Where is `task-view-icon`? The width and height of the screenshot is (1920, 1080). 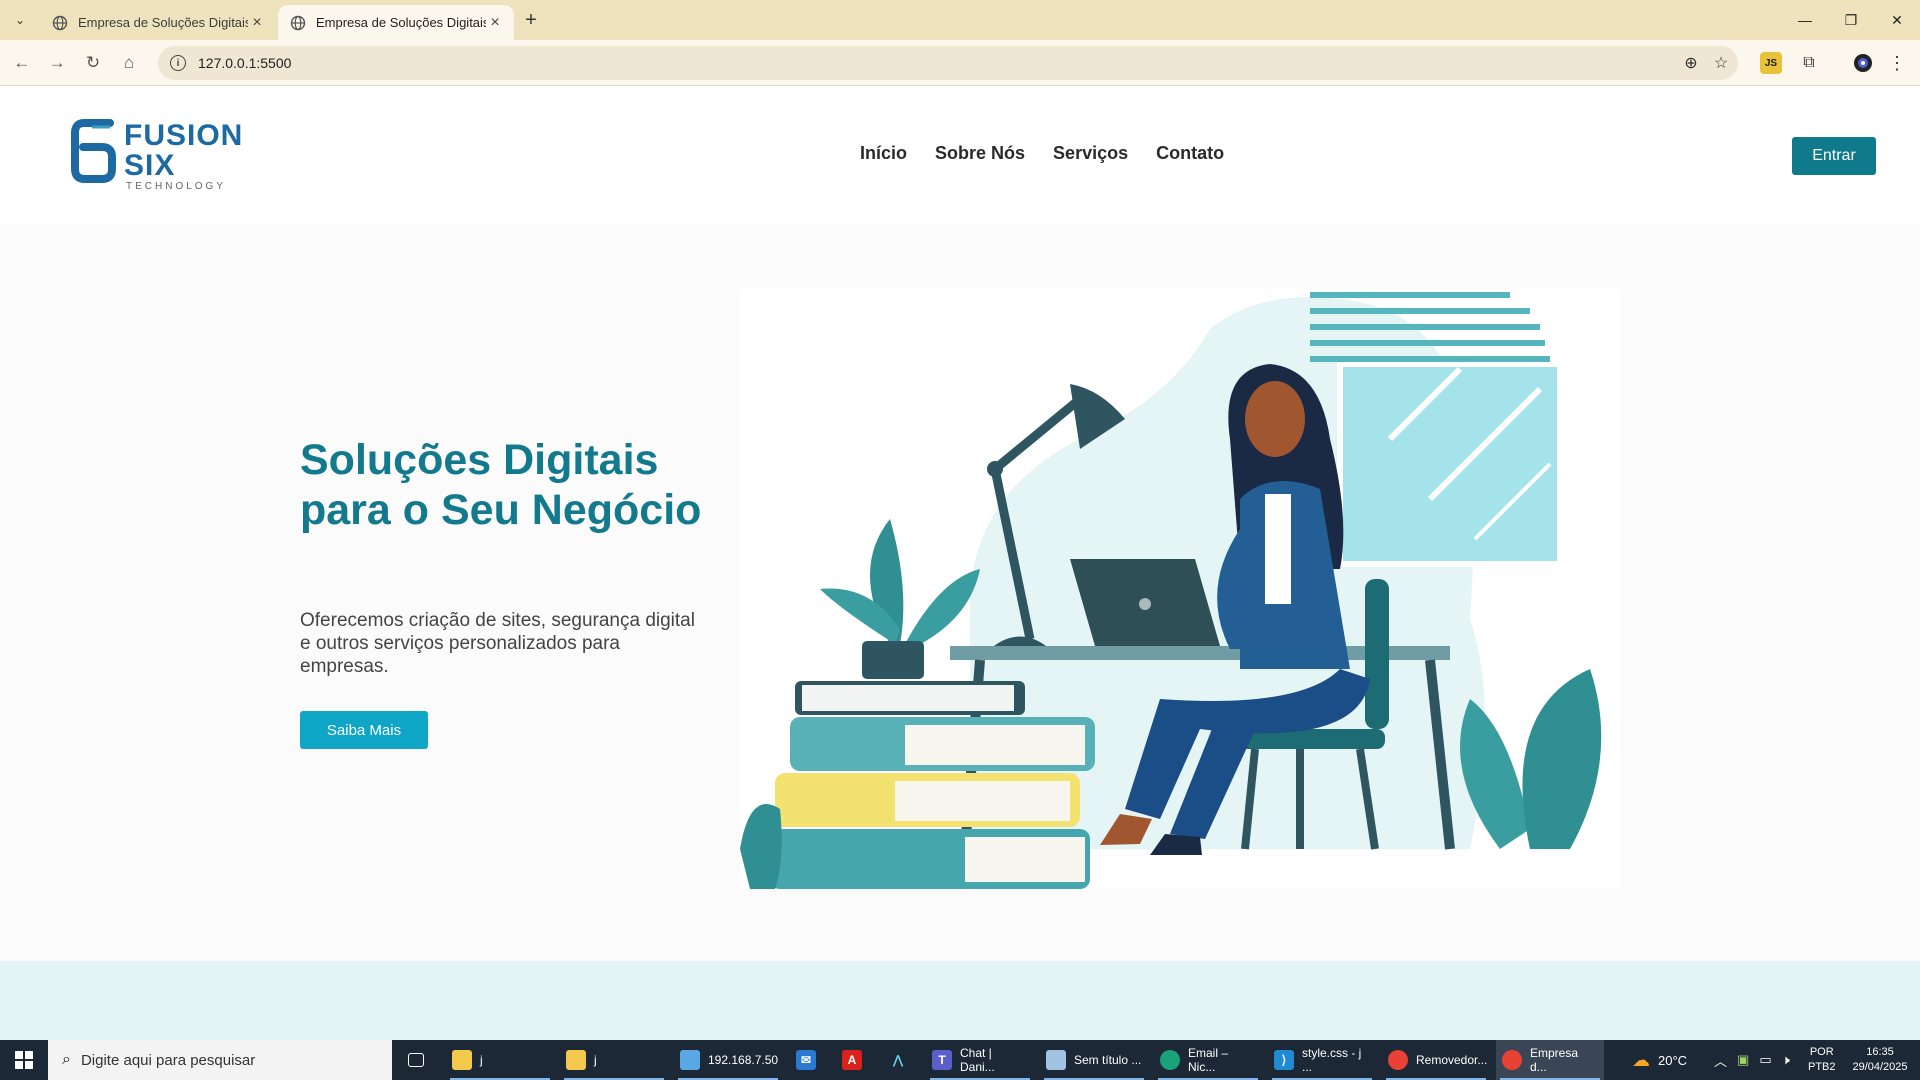
task-view-icon is located at coordinates (416, 1060).